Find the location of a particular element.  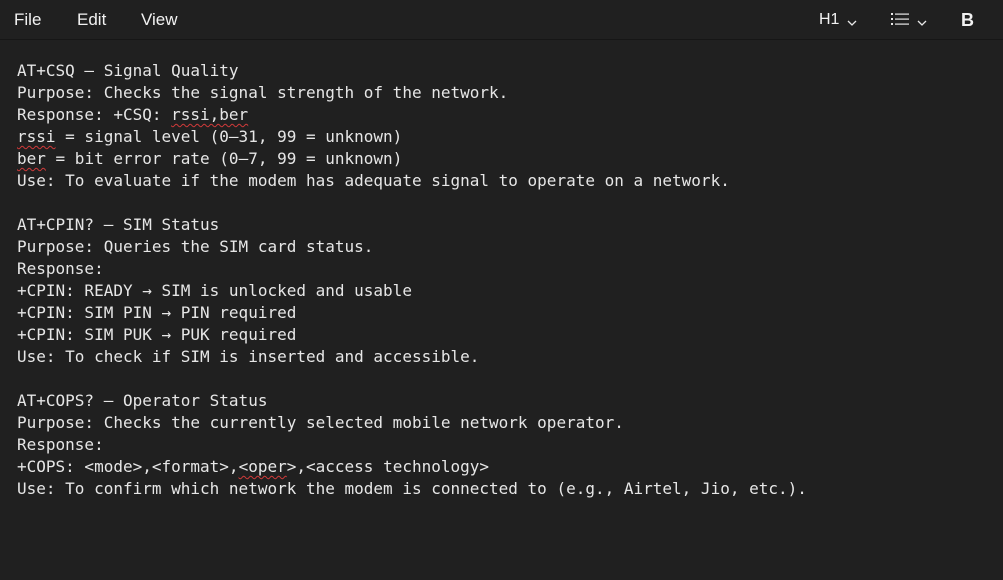

csq-response: Response: +CSQ: rssi,ber is located at coordinates (510, 115).